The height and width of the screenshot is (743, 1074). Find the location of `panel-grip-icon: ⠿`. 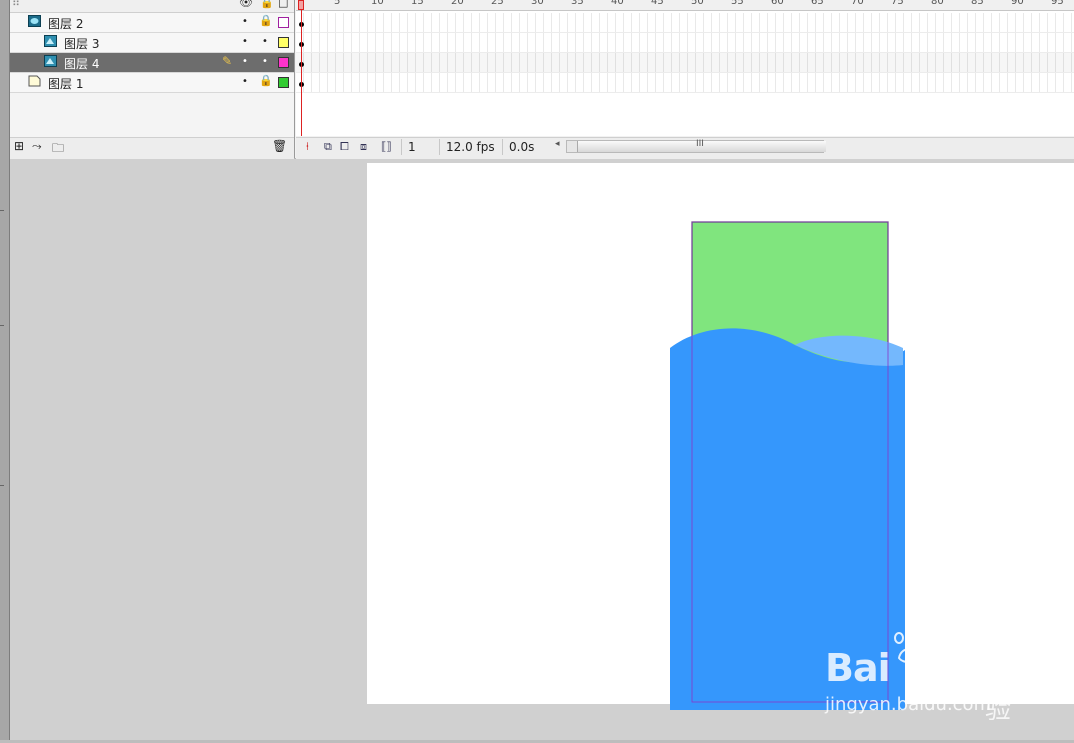

panel-grip-icon: ⠿ is located at coordinates (16, 4).